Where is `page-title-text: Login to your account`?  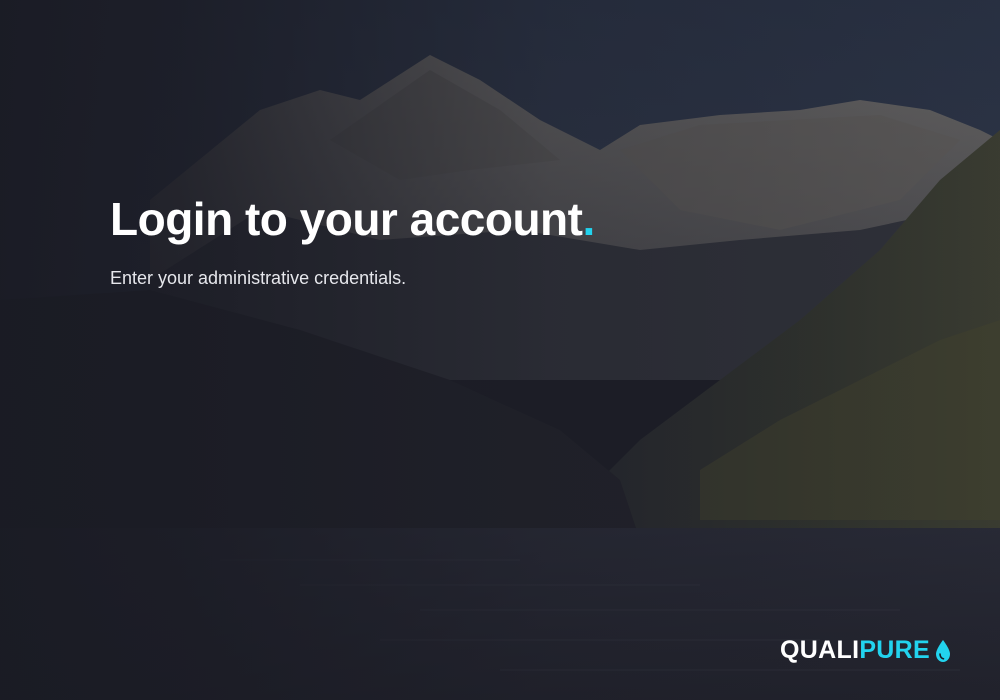
page-title-text: Login to your account is located at coordinates (346, 219).